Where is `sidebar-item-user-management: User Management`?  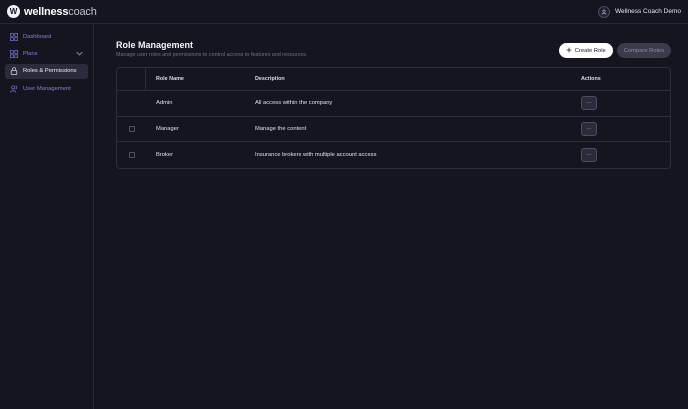 sidebar-item-user-management: User Management is located at coordinates (46, 88).